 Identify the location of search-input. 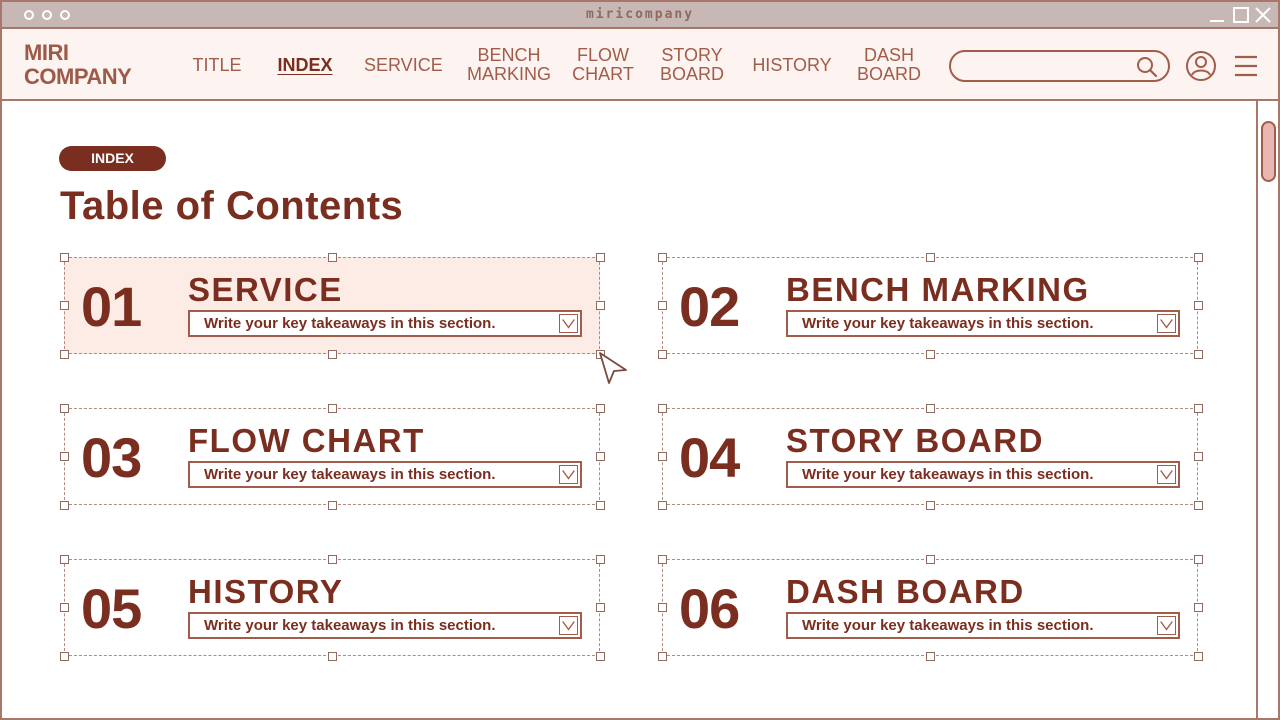
(1050, 67).